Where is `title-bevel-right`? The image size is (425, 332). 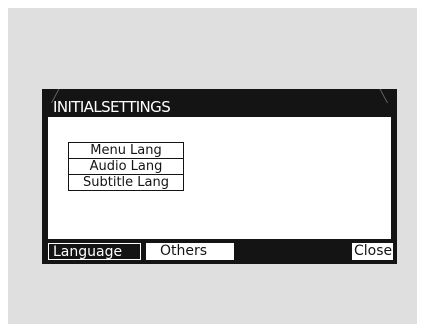 title-bevel-right is located at coordinates (388, 96).